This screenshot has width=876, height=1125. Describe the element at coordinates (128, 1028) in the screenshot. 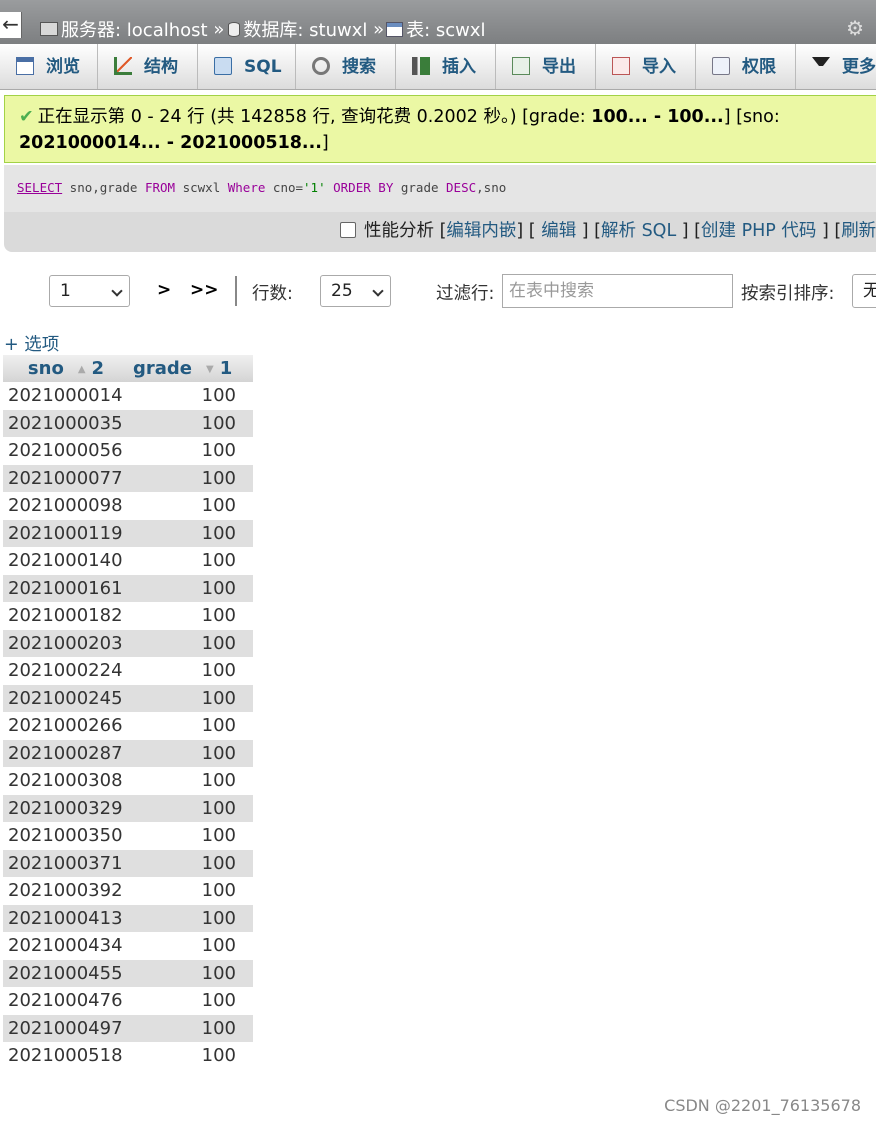

I see `table-row: 2021000497 100` at that location.